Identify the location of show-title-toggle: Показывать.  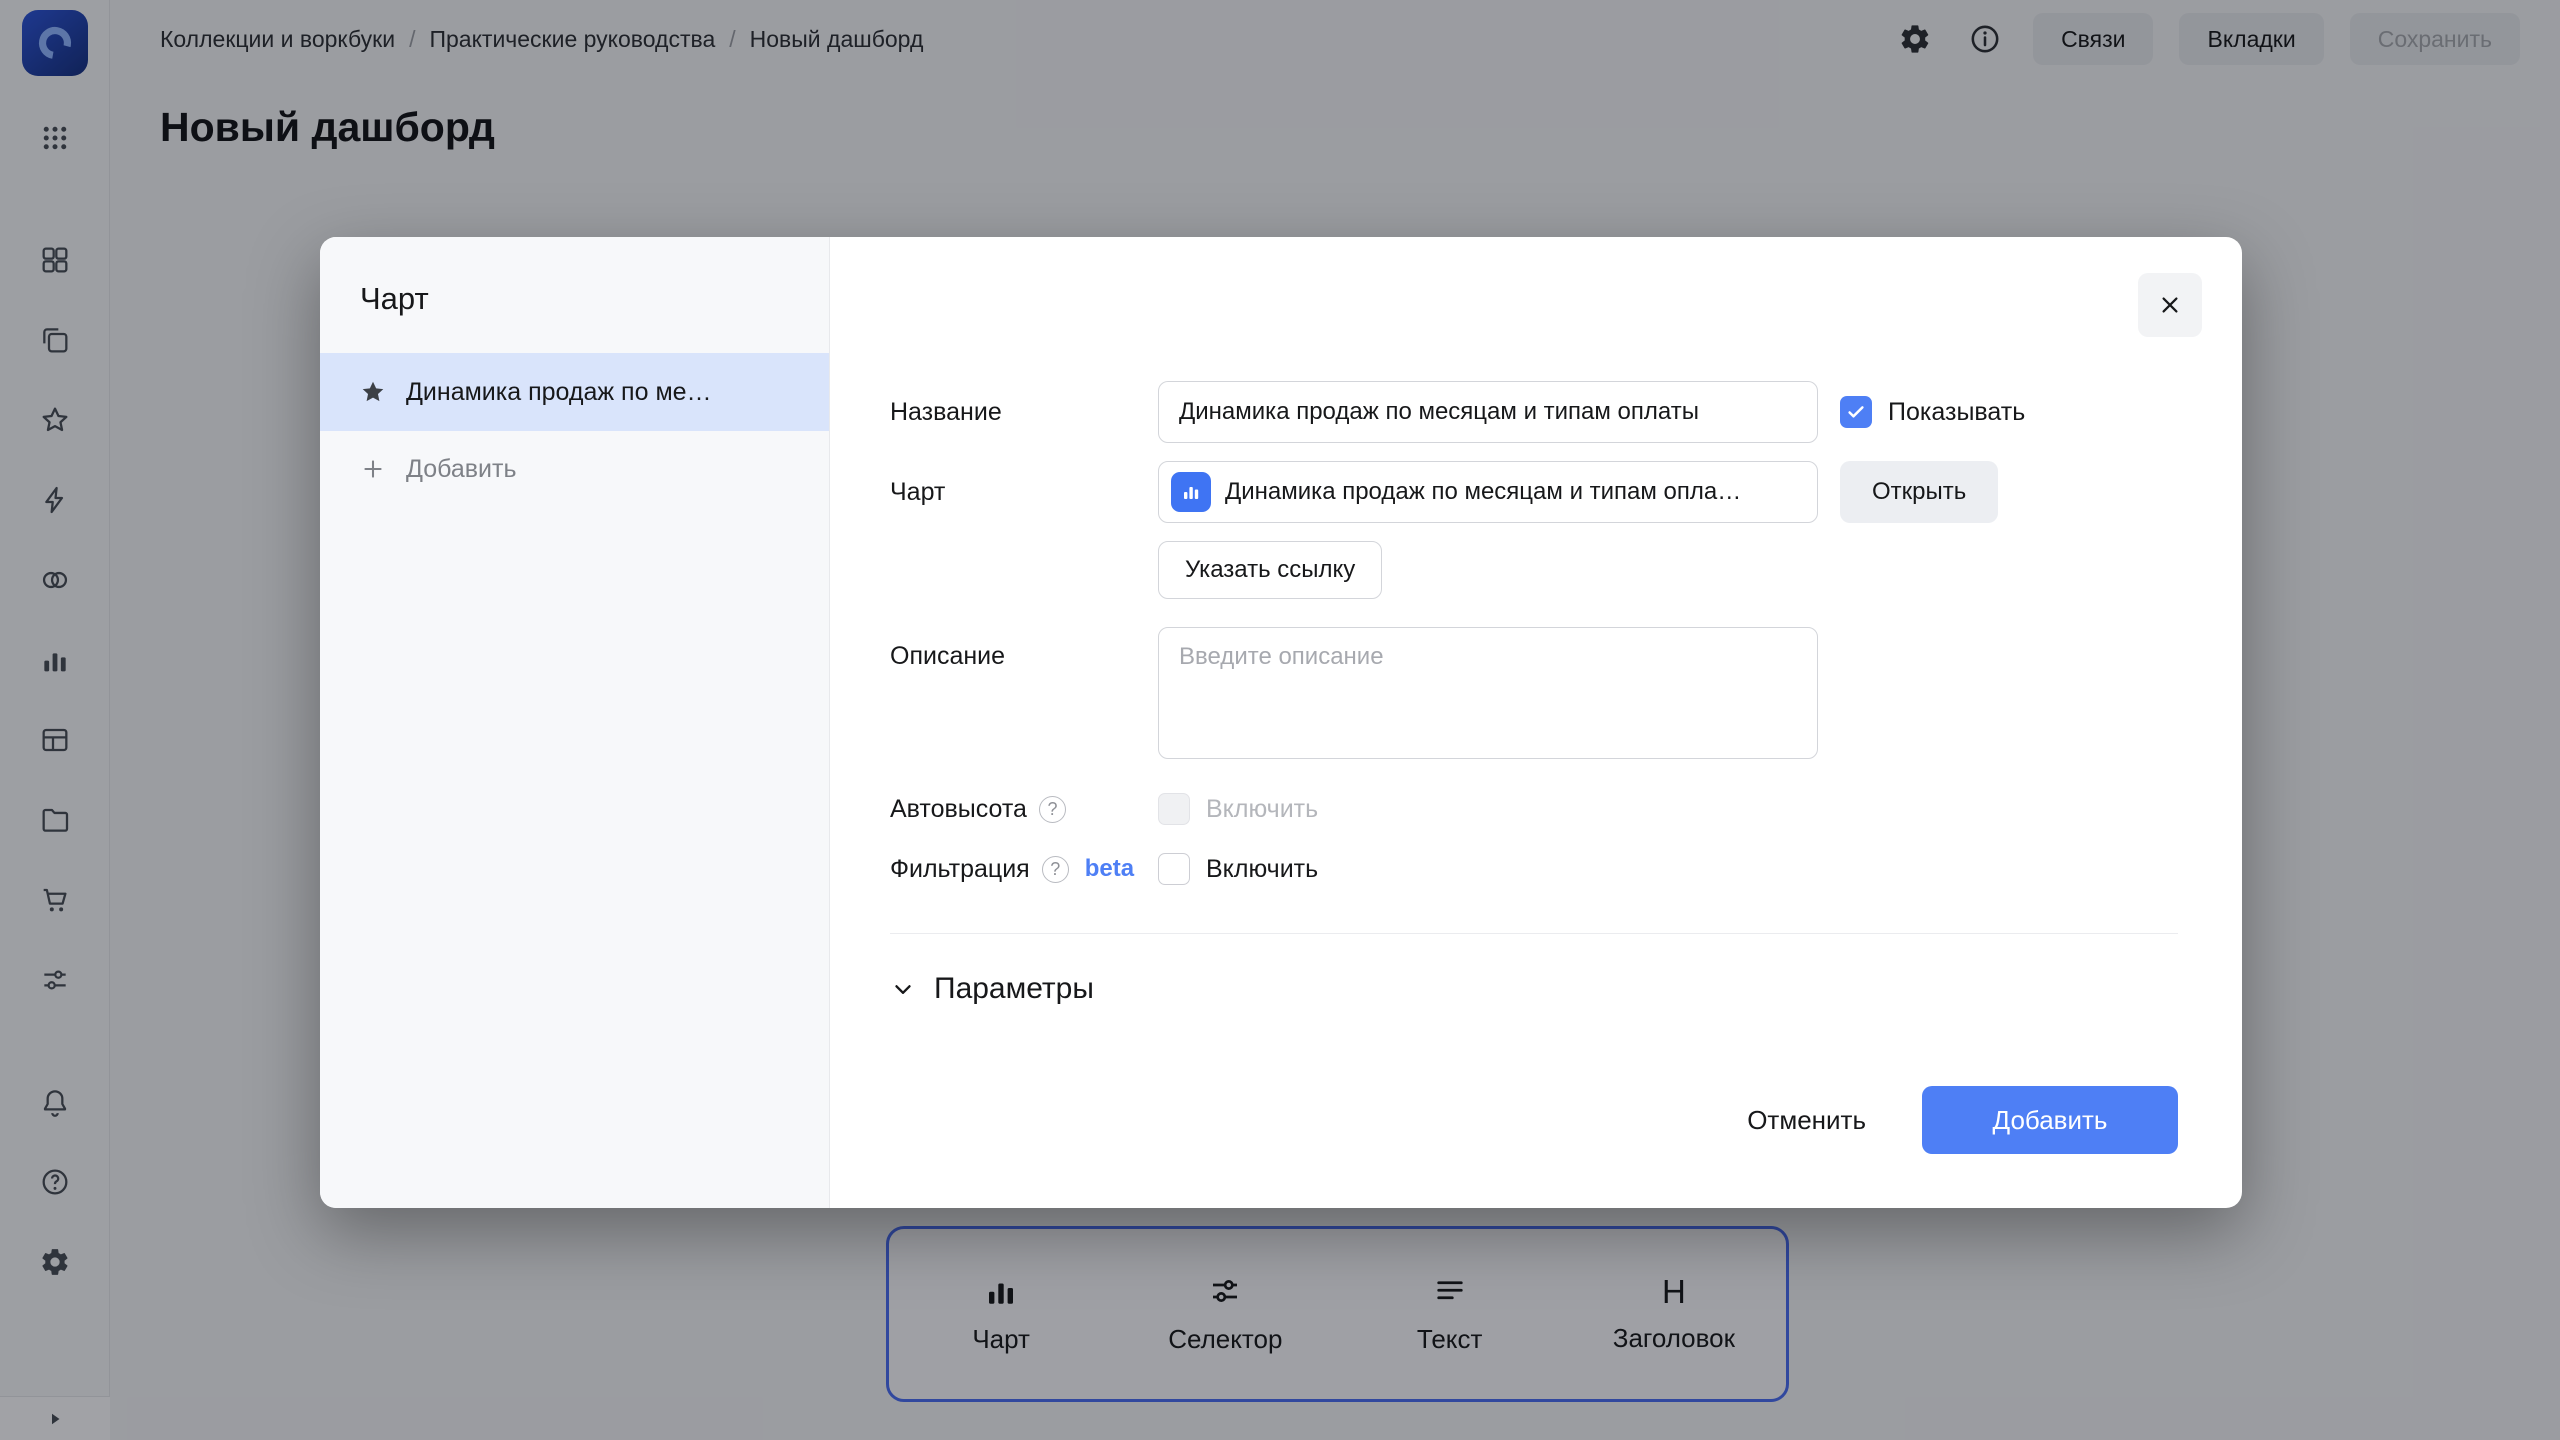
(1932, 412).